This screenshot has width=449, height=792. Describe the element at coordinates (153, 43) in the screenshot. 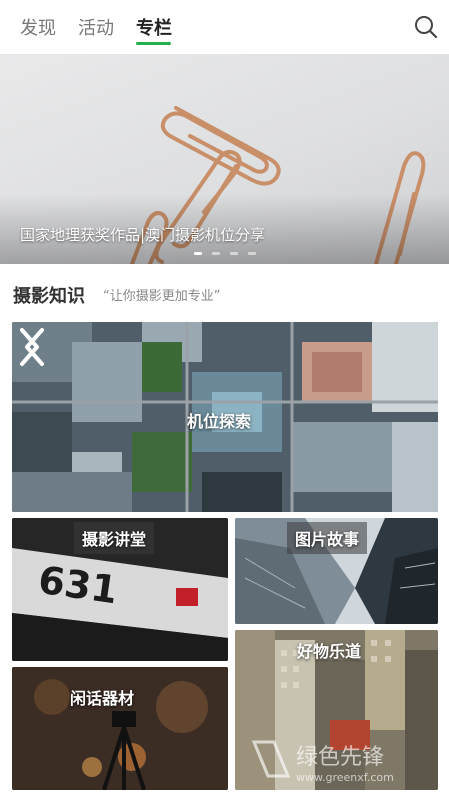

I see `active-tab-indicator` at that location.